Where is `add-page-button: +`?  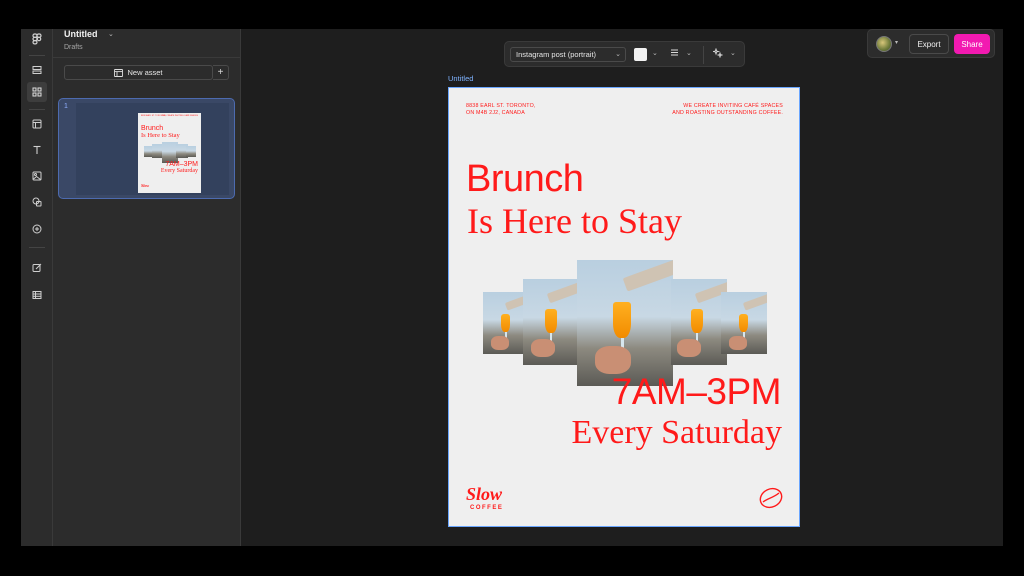
add-page-button: + is located at coordinates (221, 72).